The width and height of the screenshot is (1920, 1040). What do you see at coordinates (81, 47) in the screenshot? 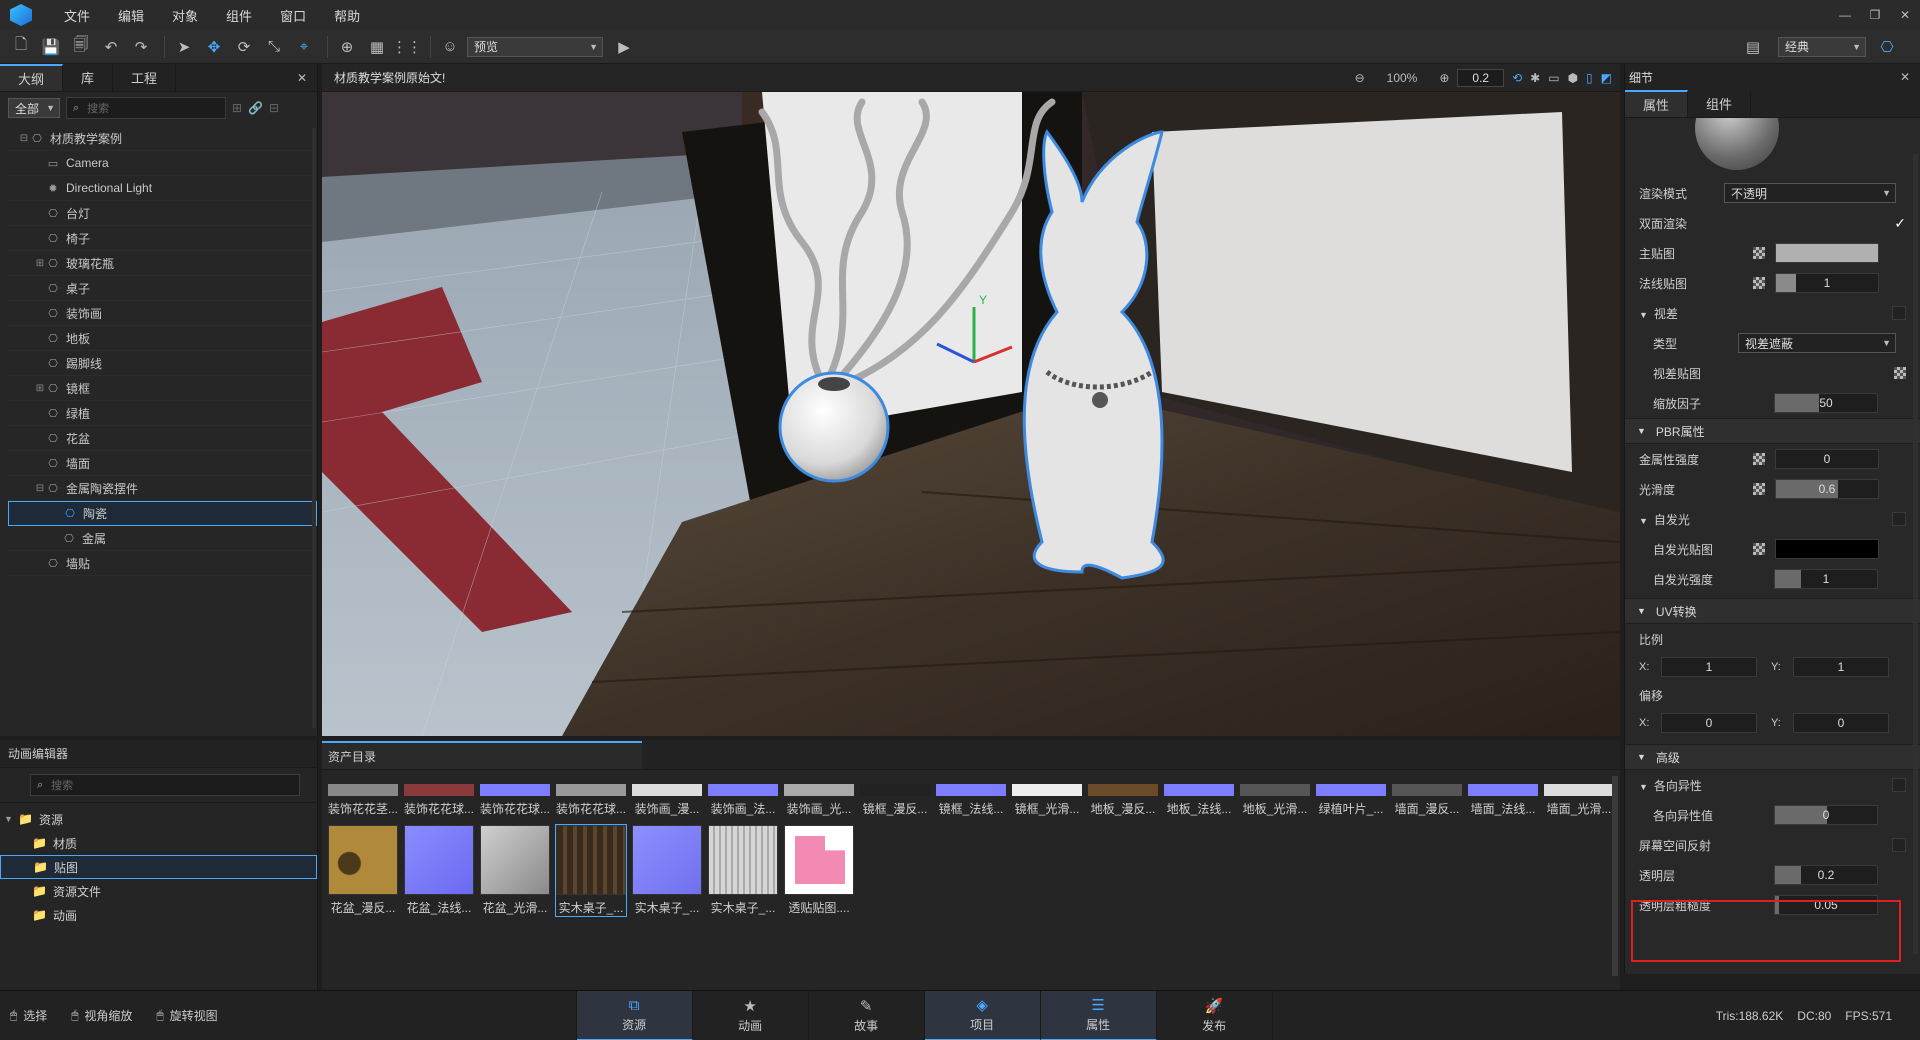
I see `save-all-icon: 🗐` at bounding box center [81, 47].